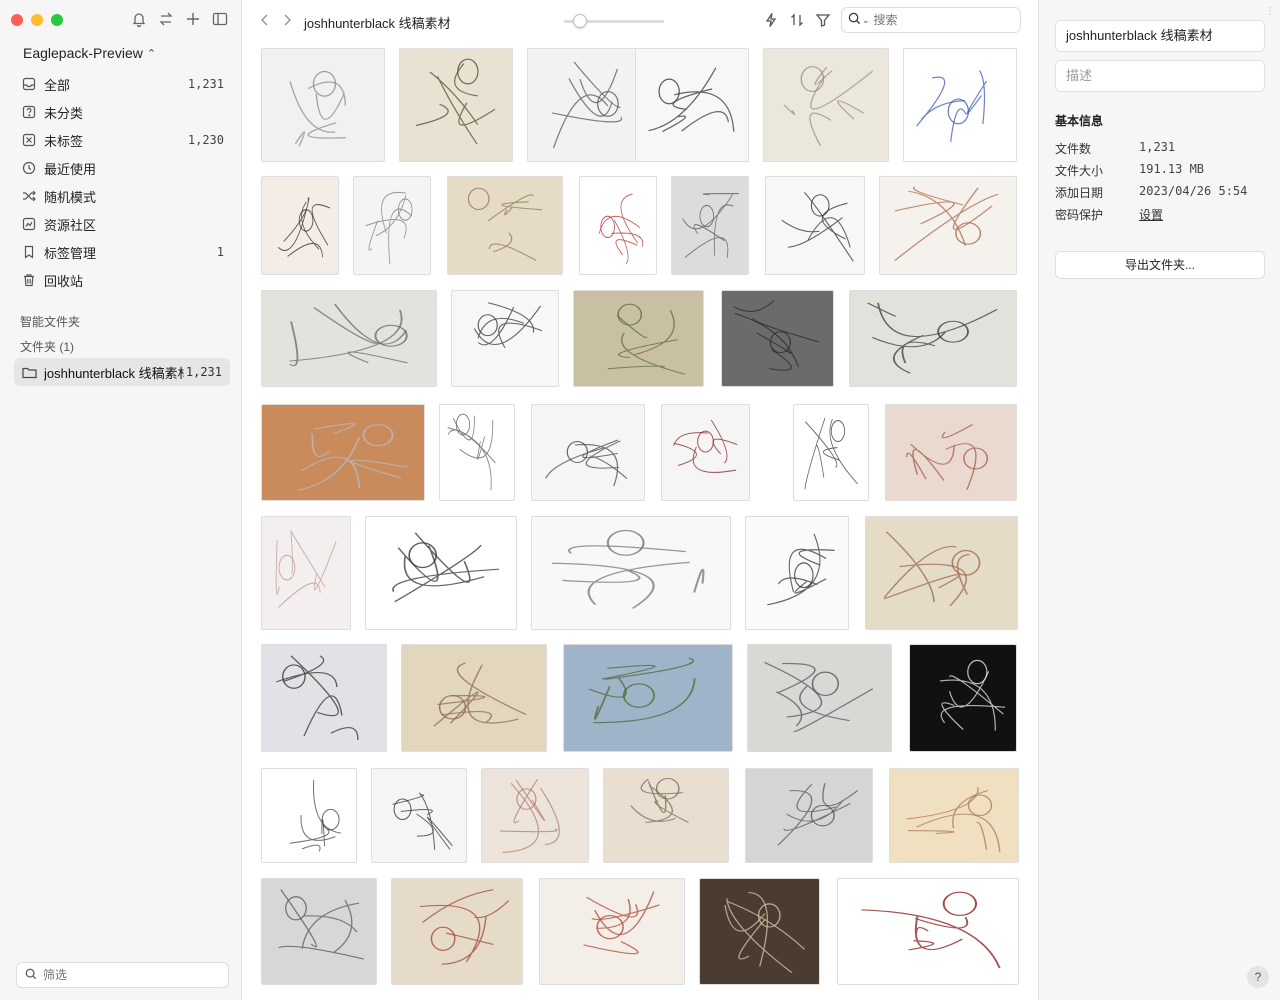 Image resolution: width=1280 pixels, height=1000 pixels. Describe the element at coordinates (166, 19) in the screenshot. I see `swap-icon` at that location.